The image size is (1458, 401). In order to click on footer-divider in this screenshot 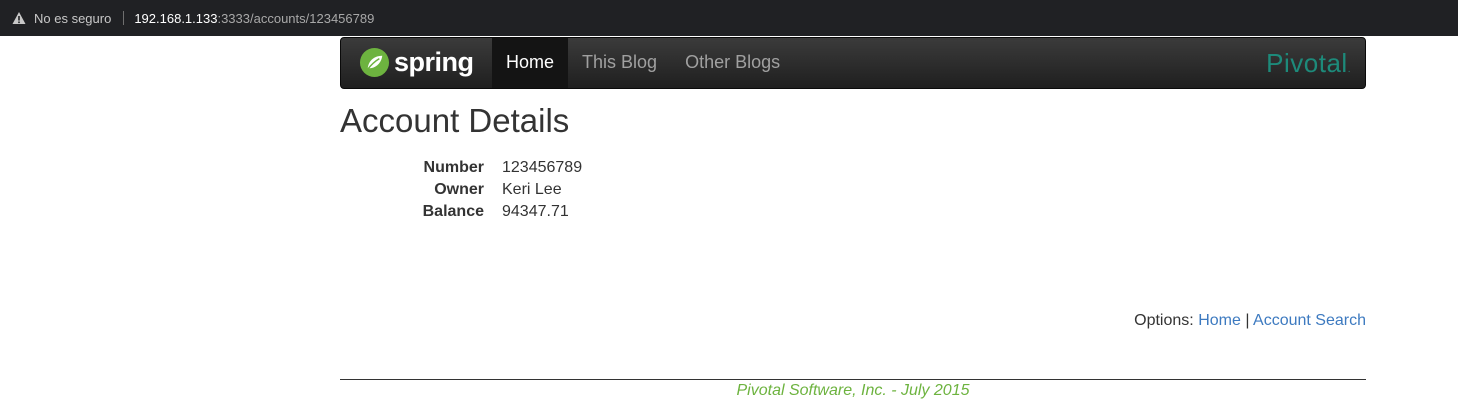, I will do `click(853, 379)`.